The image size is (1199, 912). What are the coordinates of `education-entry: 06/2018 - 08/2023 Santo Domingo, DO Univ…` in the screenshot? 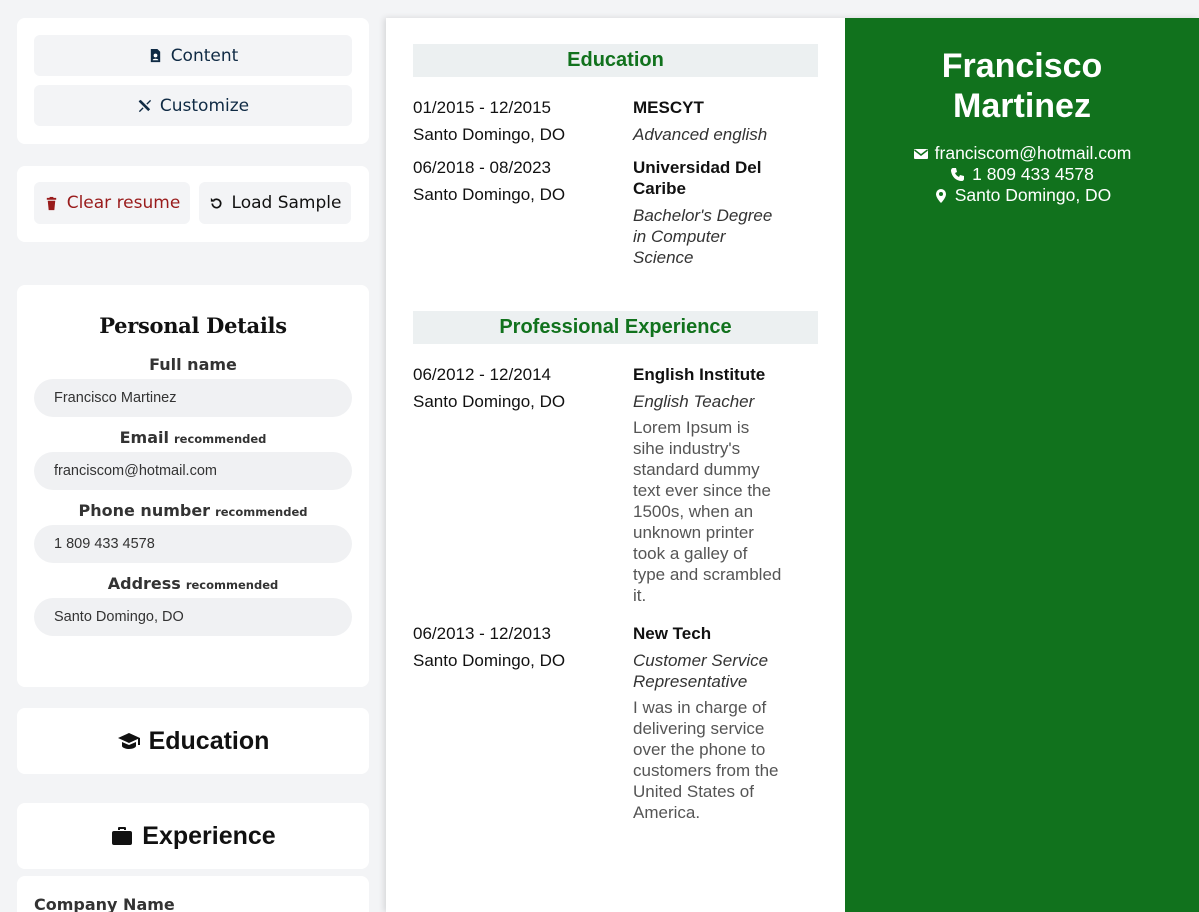 It's located at (615, 211).